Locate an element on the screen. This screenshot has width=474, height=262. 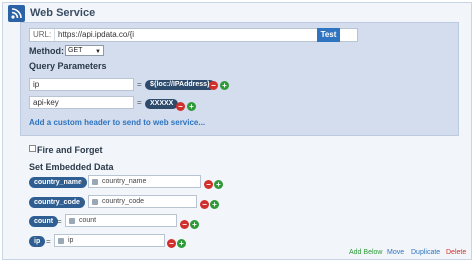
url-input is located at coordinates (191, 35).